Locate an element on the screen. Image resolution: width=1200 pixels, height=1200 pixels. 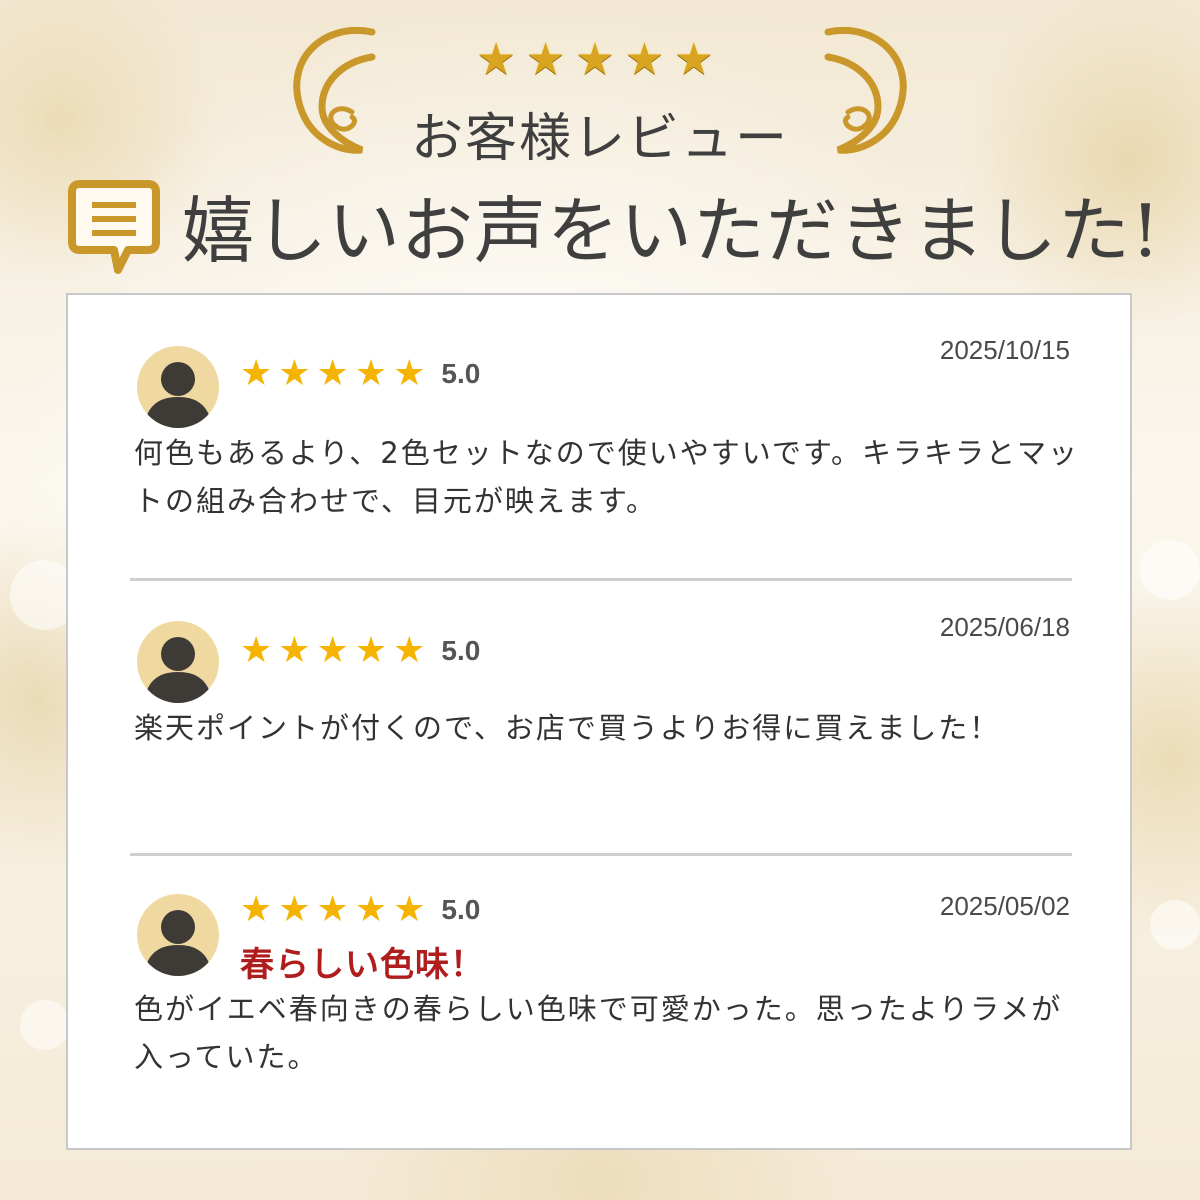
section-subtitle: お客様レビュー is located at coordinates (599, 139).